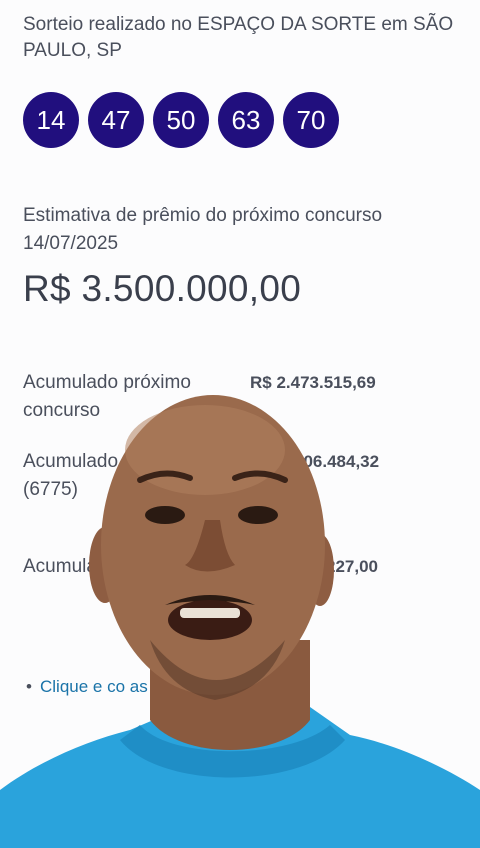  Describe the element at coordinates (107, 396) in the screenshot. I see `accumulated-label: Acumulado próximo concurso` at that location.